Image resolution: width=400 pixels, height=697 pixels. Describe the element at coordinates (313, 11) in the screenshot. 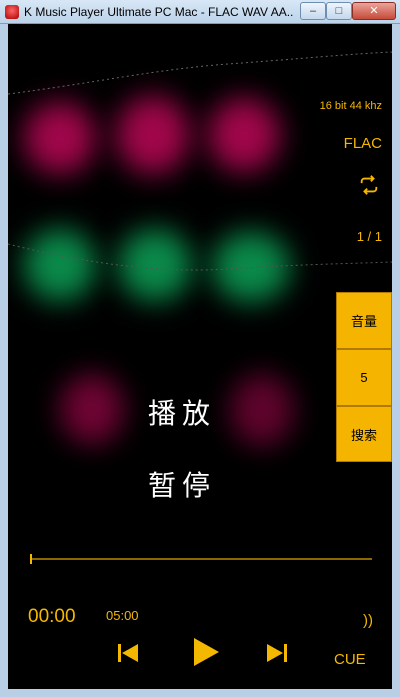

I see `minimize-button: –` at that location.